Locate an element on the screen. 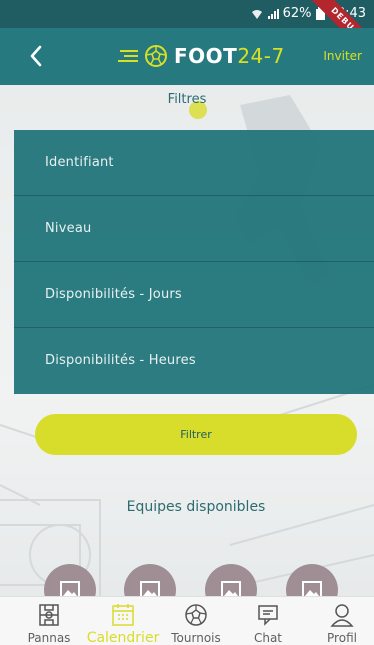 The width and height of the screenshot is (374, 645). filter-item-label: Disponibilités - Heures is located at coordinates (120, 360).